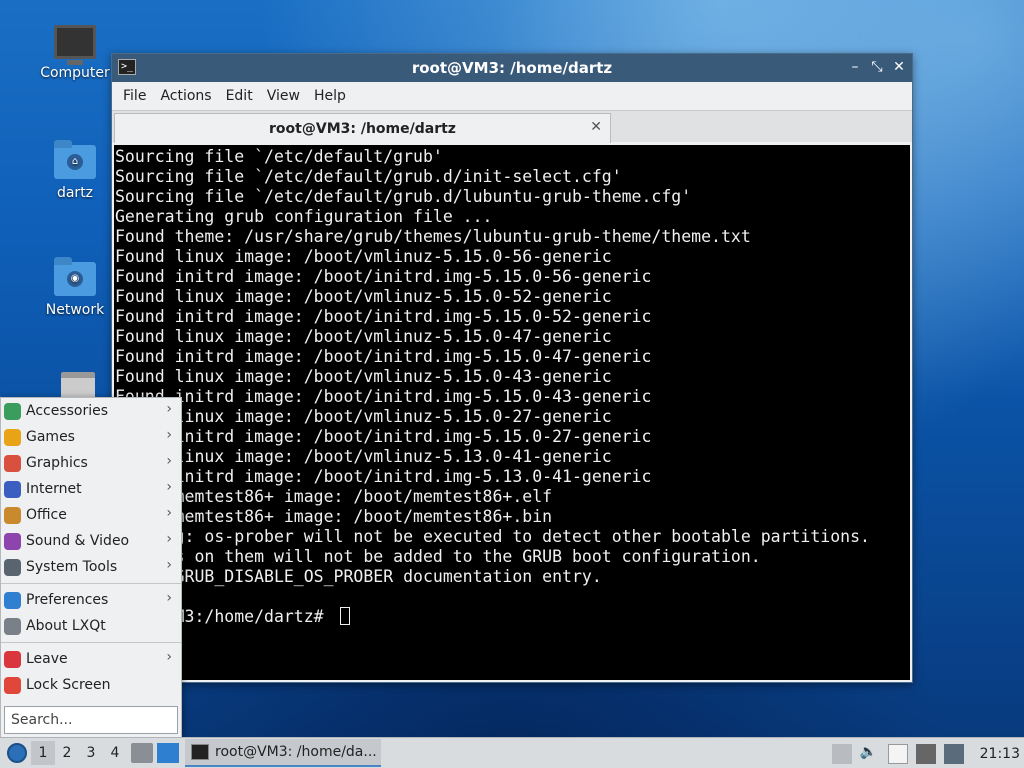 The image size is (1024, 768). Describe the element at coordinates (330, 96) in the screenshot. I see `menu-help: Help` at that location.